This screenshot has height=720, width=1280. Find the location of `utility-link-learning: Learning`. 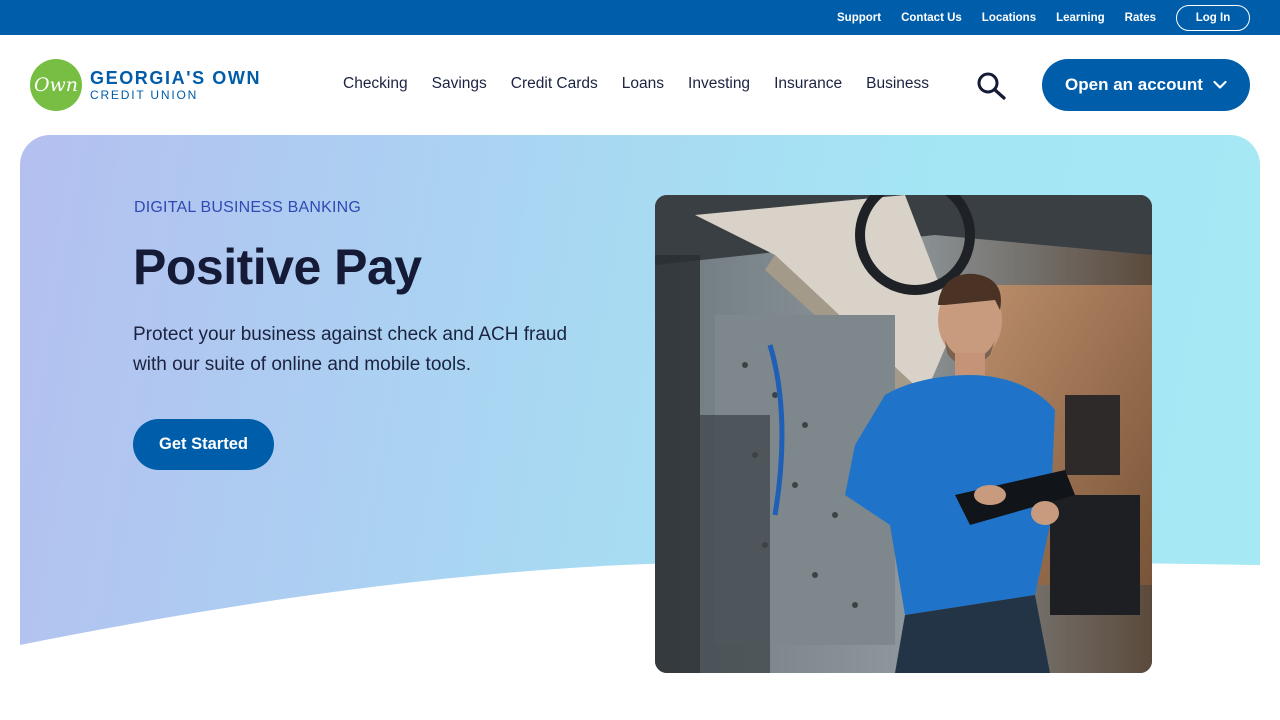

utility-link-learning: Learning is located at coordinates (1080, 18).